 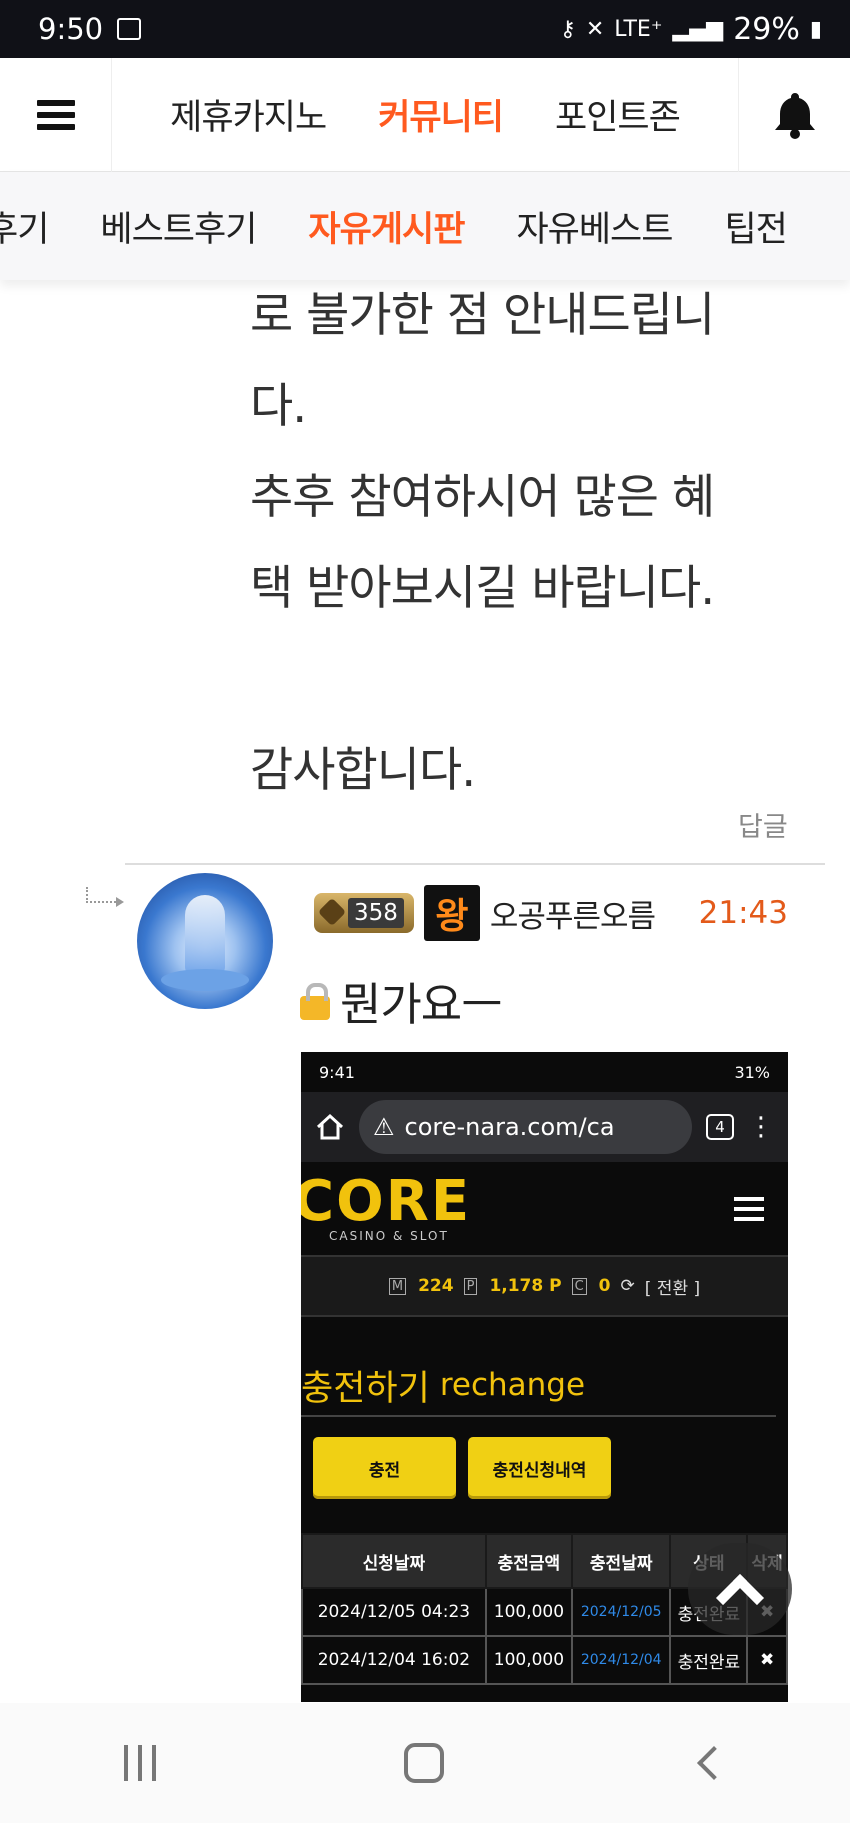 What do you see at coordinates (482, 497) in the screenshot?
I see `post-line: 추후 참여하시어 많은 혜` at bounding box center [482, 497].